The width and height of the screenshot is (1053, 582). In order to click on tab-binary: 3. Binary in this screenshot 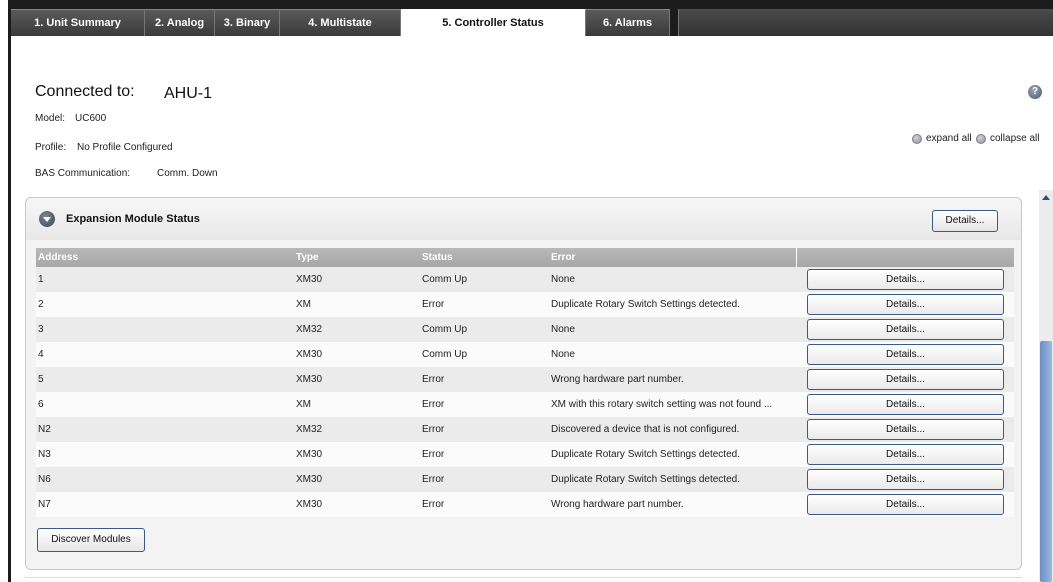, I will do `click(247, 22)`.